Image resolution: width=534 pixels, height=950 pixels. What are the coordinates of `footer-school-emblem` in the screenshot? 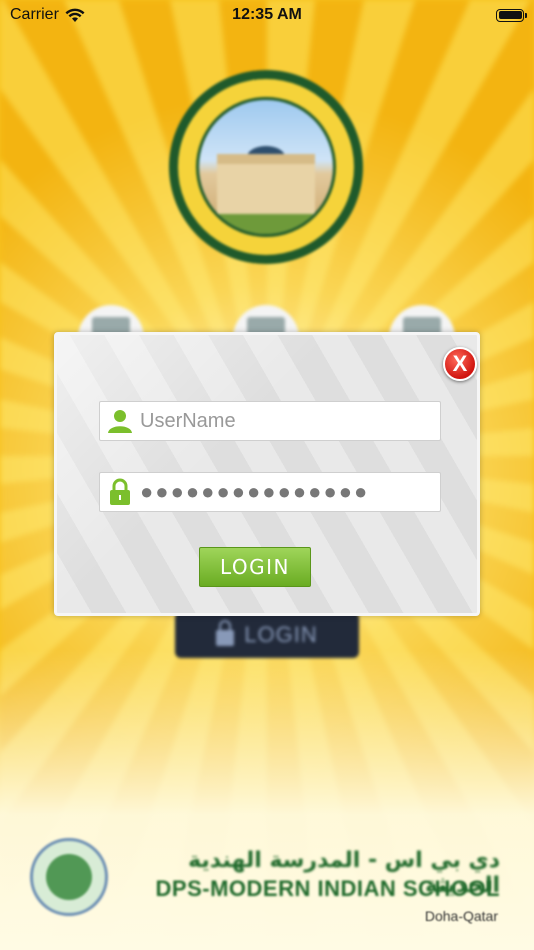 It's located at (69, 877).